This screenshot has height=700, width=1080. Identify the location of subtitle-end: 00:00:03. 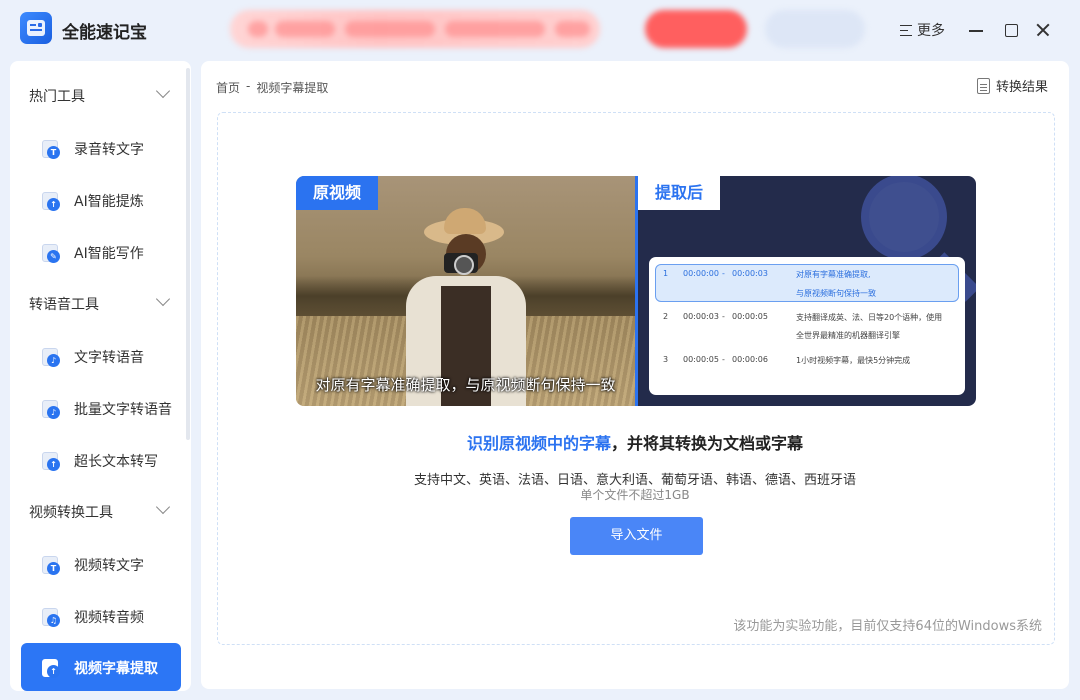
(750, 273).